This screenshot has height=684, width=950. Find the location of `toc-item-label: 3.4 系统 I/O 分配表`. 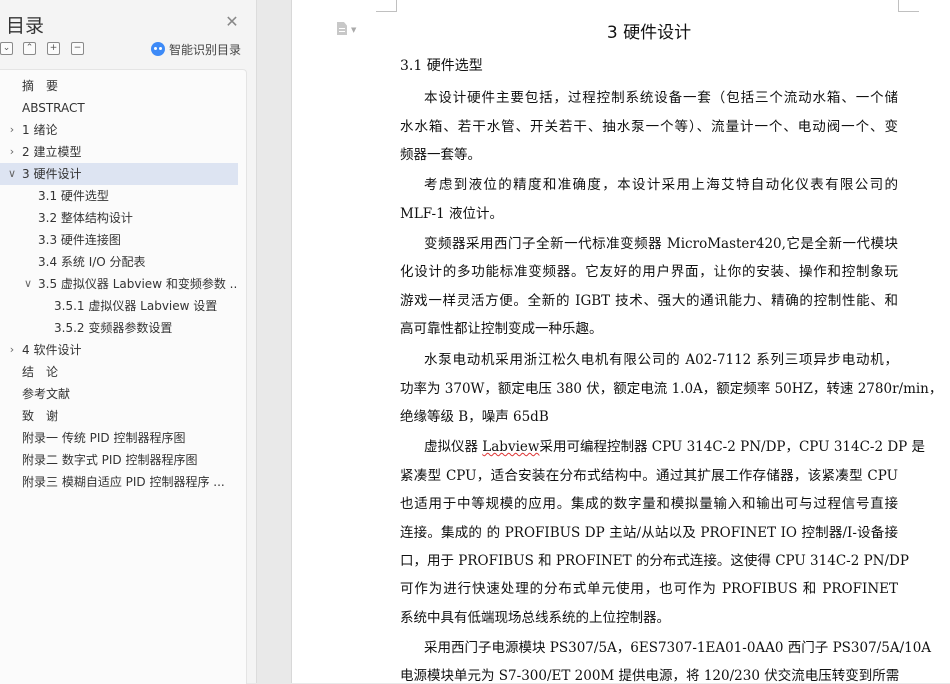

toc-item-label: 3.4 系统 I/O 分配表 is located at coordinates (92, 262).